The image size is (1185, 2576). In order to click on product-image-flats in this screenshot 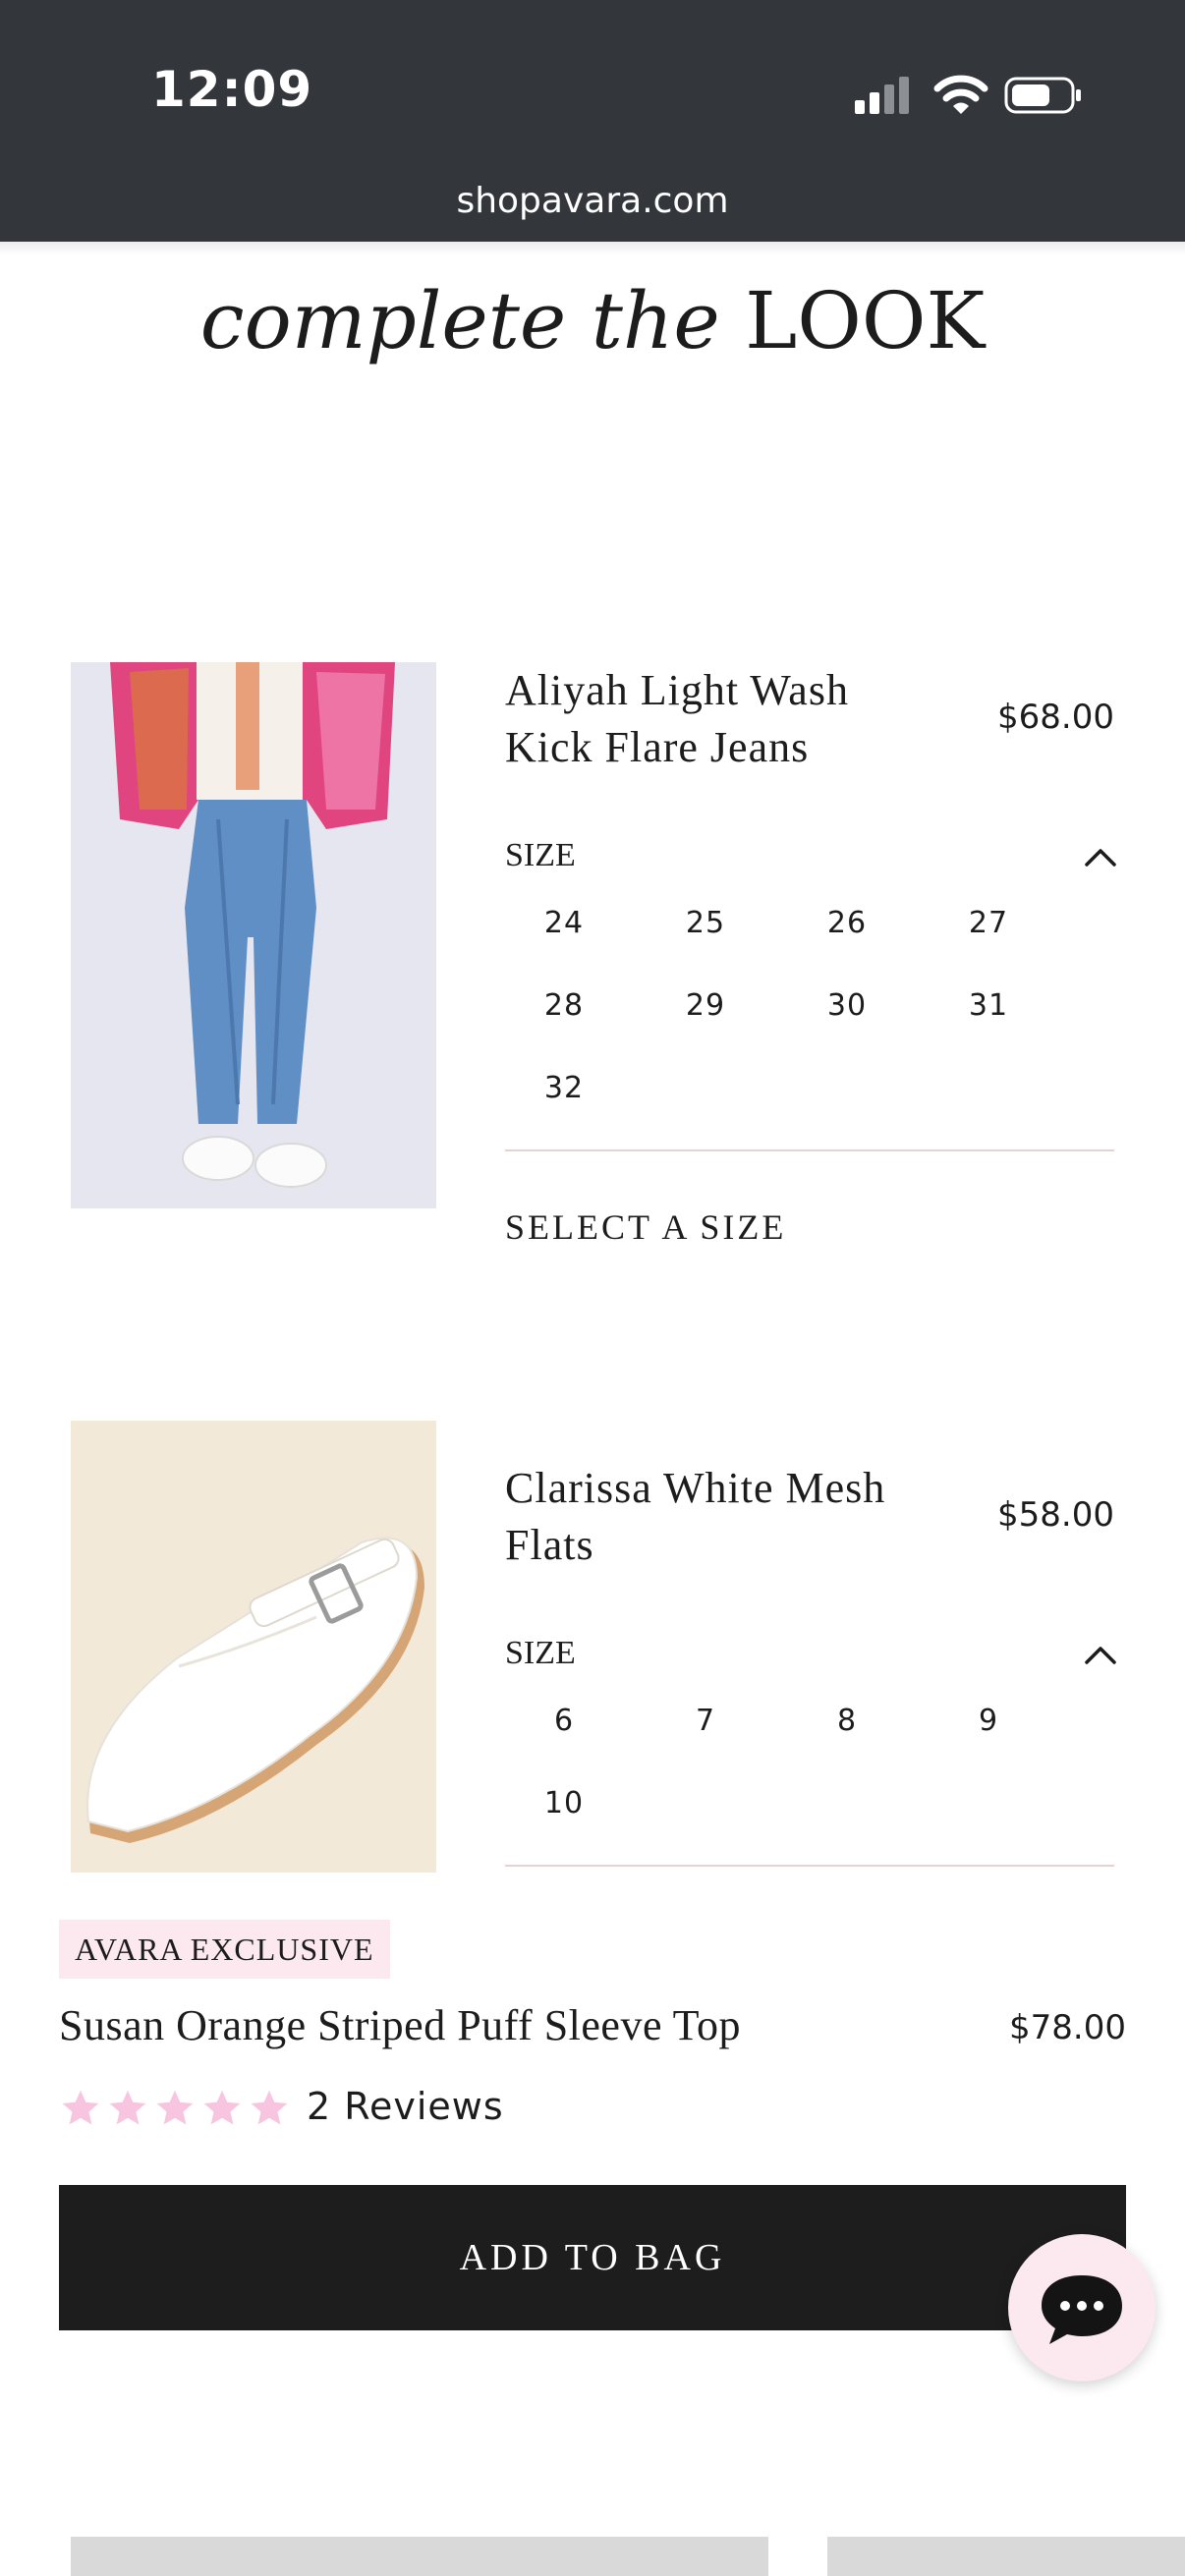, I will do `click(254, 1647)`.